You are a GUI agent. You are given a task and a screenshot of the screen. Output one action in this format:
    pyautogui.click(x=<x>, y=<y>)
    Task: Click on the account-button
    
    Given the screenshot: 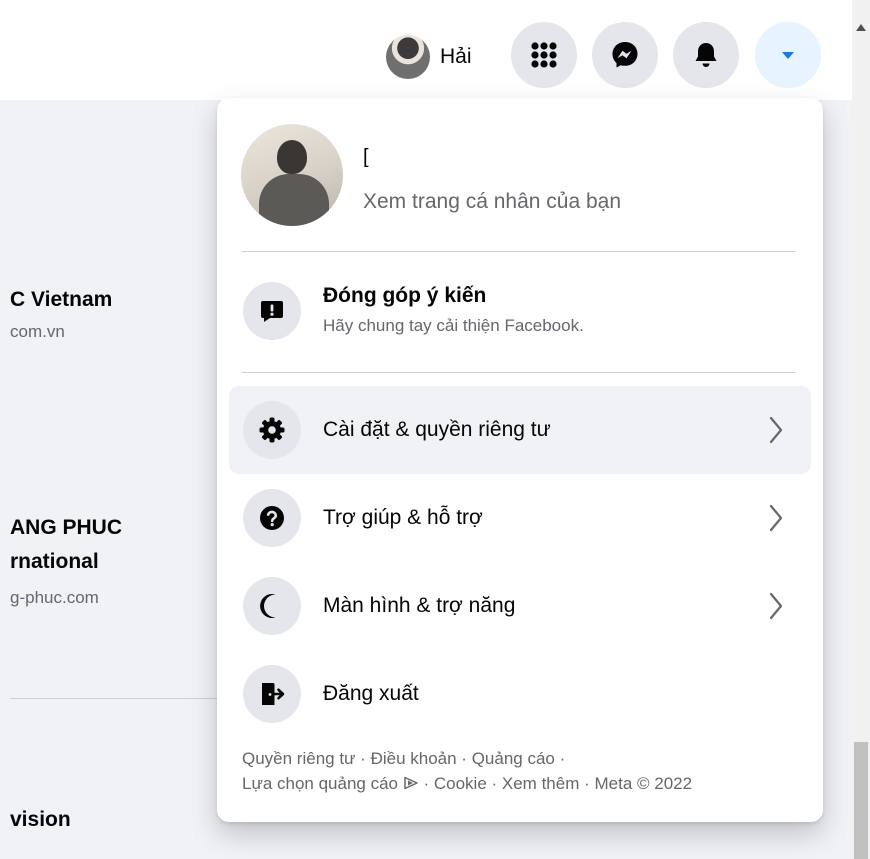 What is the action you would take?
    pyautogui.click(x=788, y=55)
    